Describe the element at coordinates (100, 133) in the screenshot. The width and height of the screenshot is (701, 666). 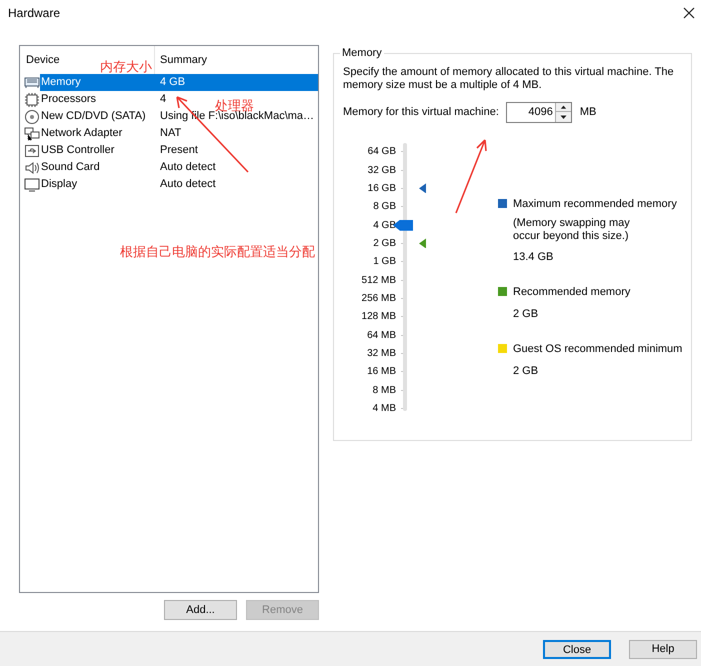
I see `device-name-cell: Network Adapter` at that location.